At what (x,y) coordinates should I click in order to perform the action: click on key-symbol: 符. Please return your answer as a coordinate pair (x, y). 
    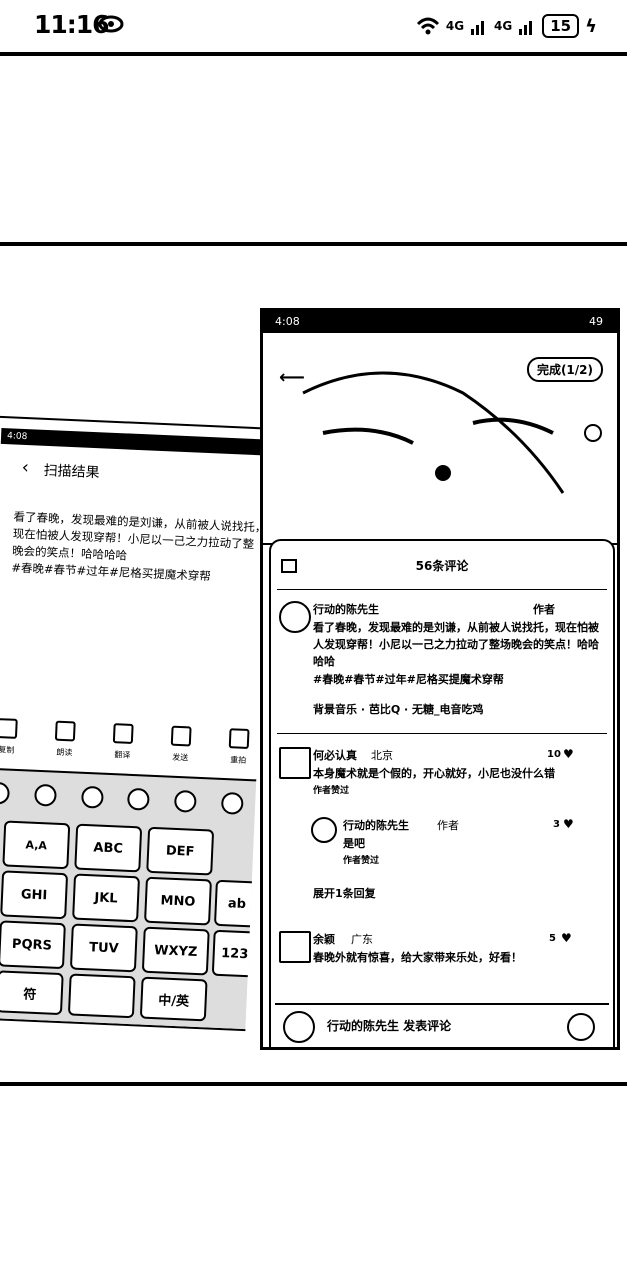
    Looking at the image, I should click on (32, 993).